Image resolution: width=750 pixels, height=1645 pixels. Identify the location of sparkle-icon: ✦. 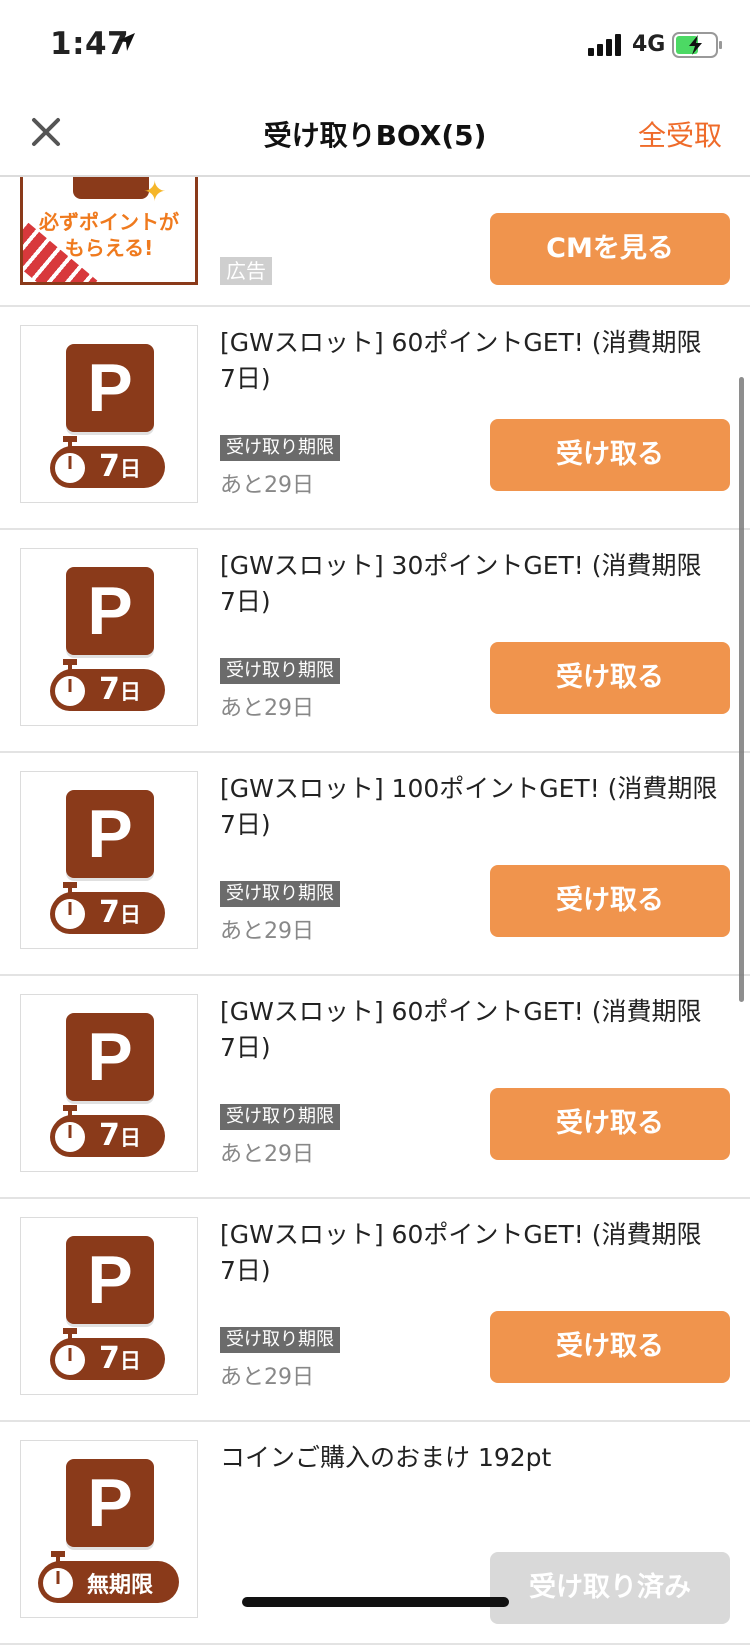
(155, 192).